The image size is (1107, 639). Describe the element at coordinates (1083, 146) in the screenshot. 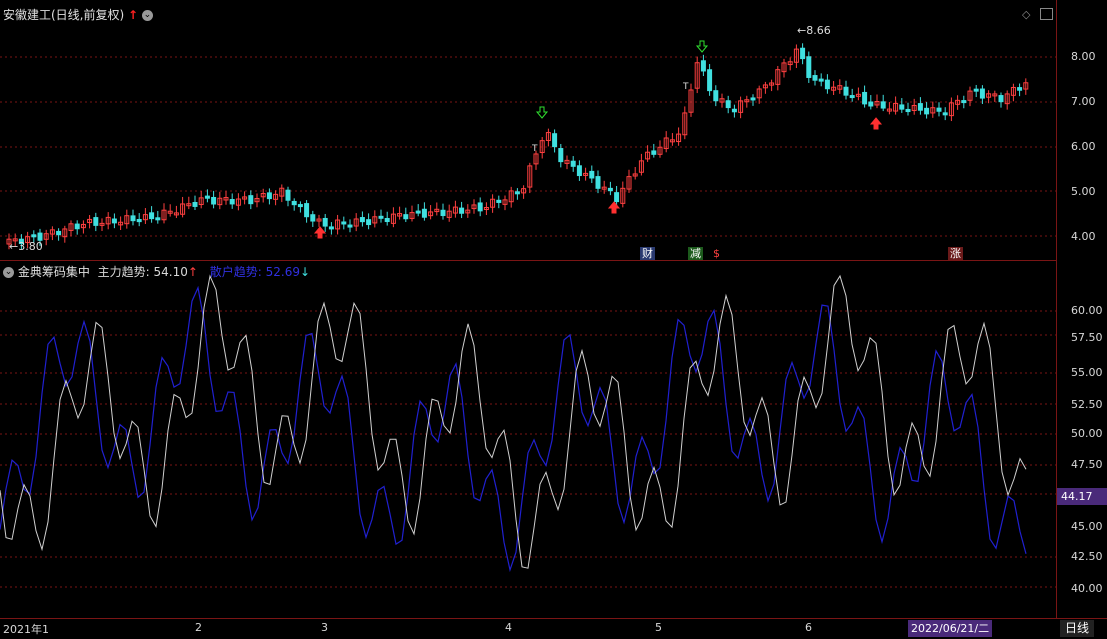

I see `price-tick: 6.00` at that location.